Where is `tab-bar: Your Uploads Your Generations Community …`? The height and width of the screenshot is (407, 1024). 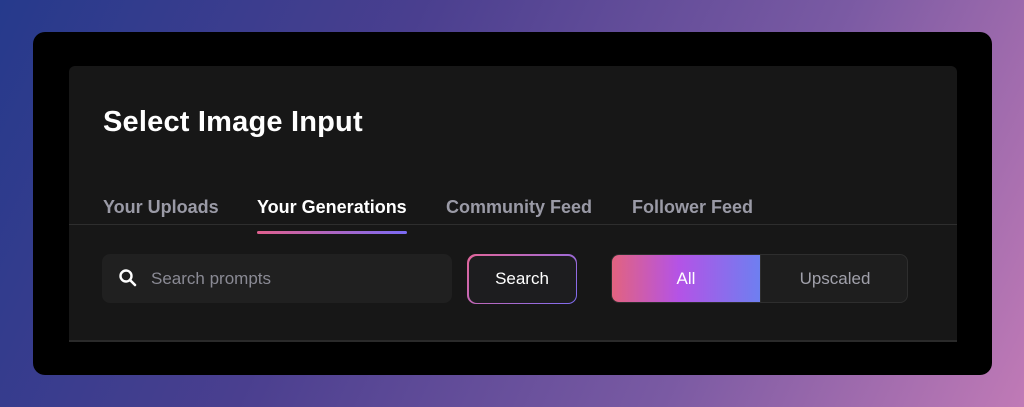
tab-bar: Your Uploads Your Generations Community … is located at coordinates (513, 210).